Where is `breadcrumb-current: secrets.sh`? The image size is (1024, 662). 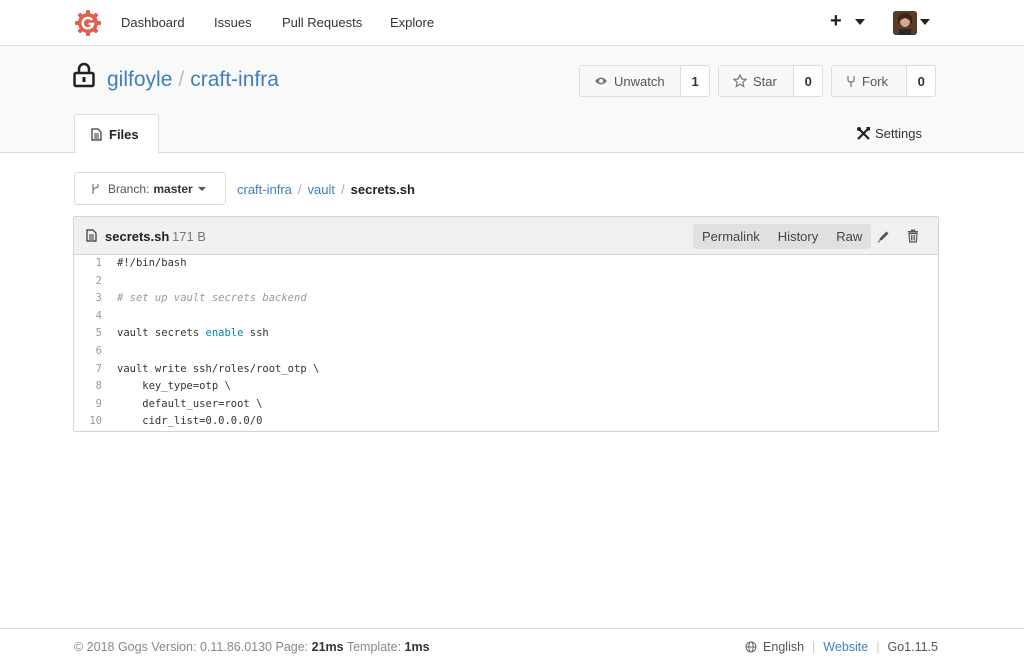
breadcrumb-current: secrets.sh is located at coordinates (382, 189).